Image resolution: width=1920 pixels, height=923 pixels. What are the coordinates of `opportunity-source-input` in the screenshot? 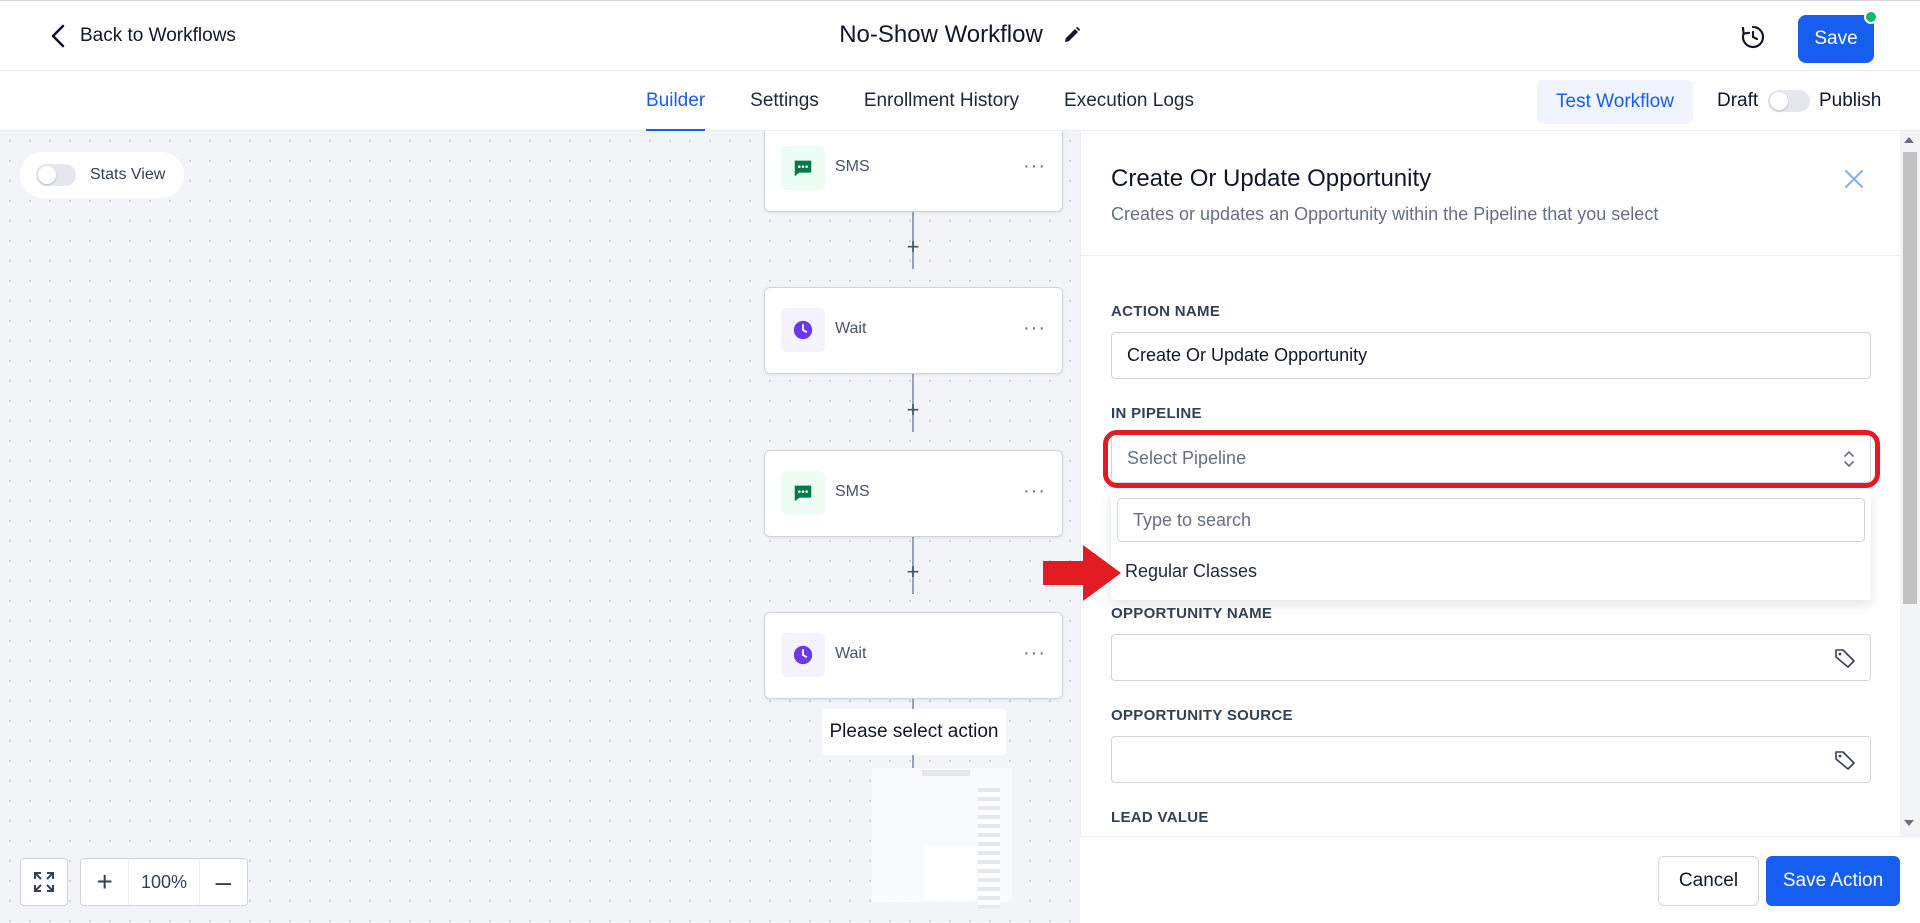 It's located at (1491, 759).